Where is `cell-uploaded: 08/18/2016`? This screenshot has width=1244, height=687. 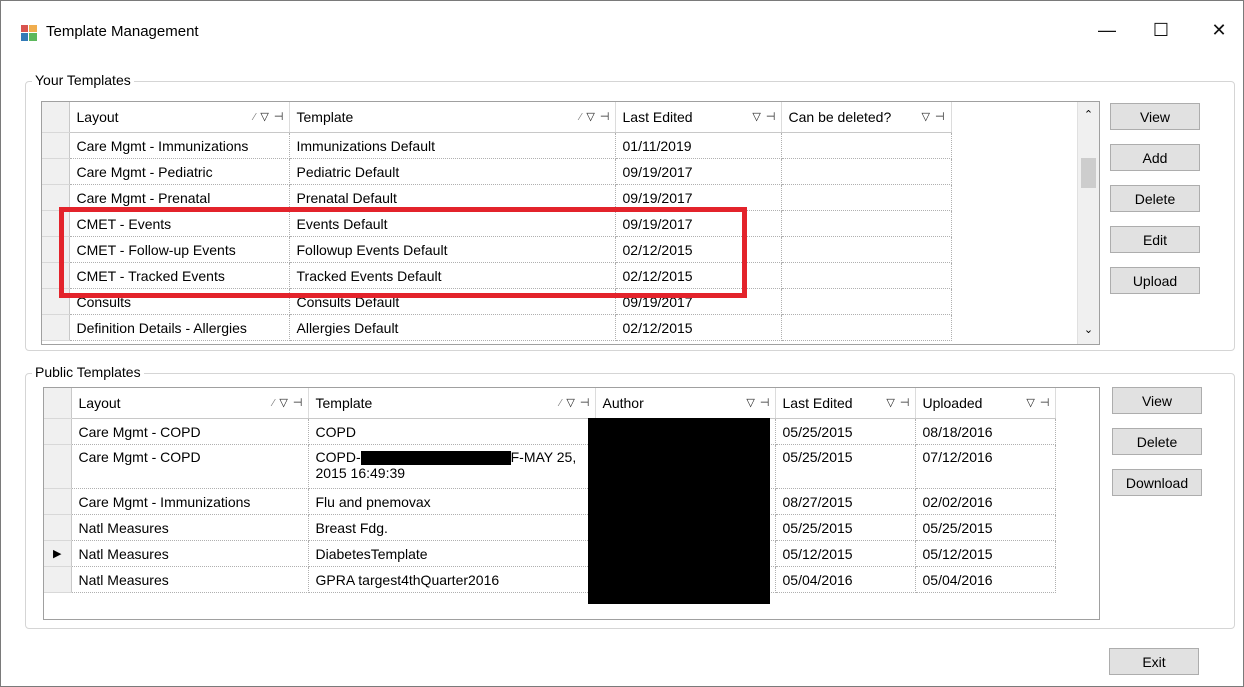
cell-uploaded: 08/18/2016 is located at coordinates (985, 431).